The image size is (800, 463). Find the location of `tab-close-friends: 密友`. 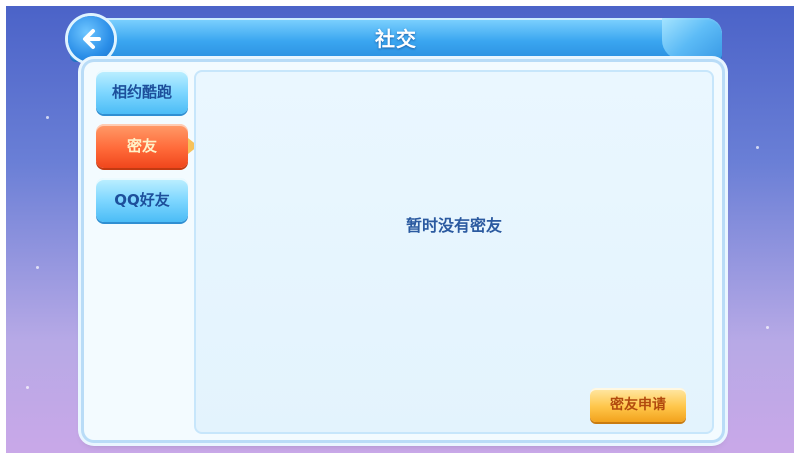

tab-close-friends: 密友 is located at coordinates (147, 146).